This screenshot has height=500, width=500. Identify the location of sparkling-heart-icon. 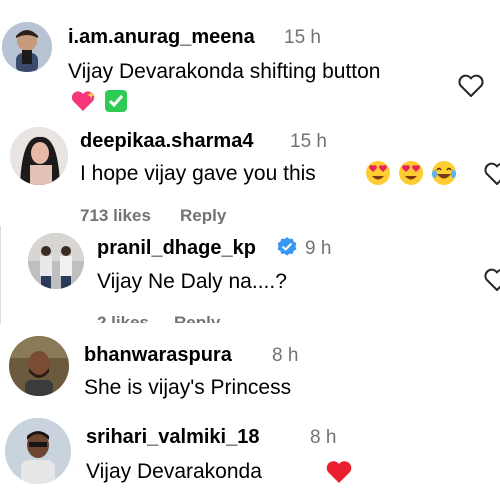
(83, 103).